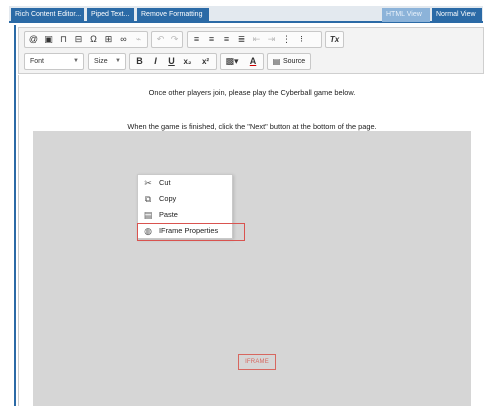  What do you see at coordinates (205, 61) in the screenshot?
I see `superscript-button: x²` at bounding box center [205, 61].